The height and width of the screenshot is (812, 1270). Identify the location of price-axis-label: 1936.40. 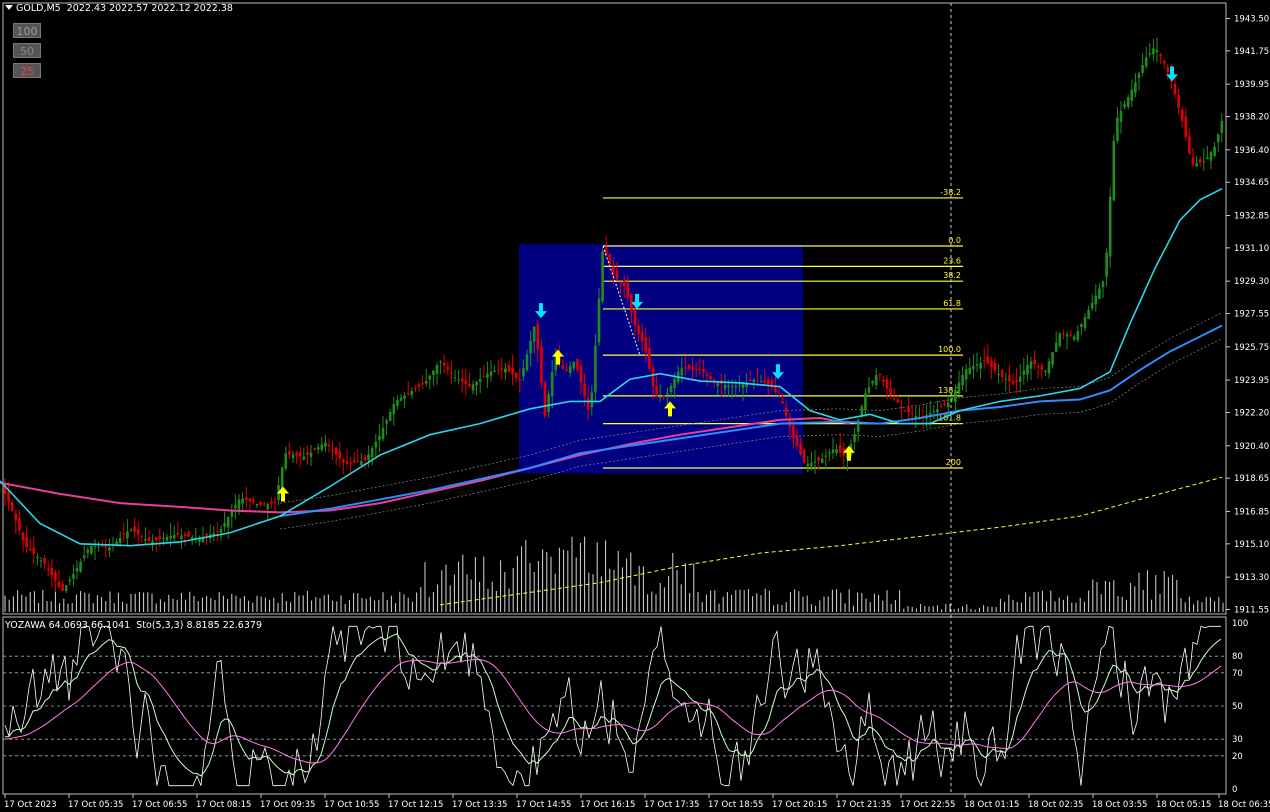
(1251, 151).